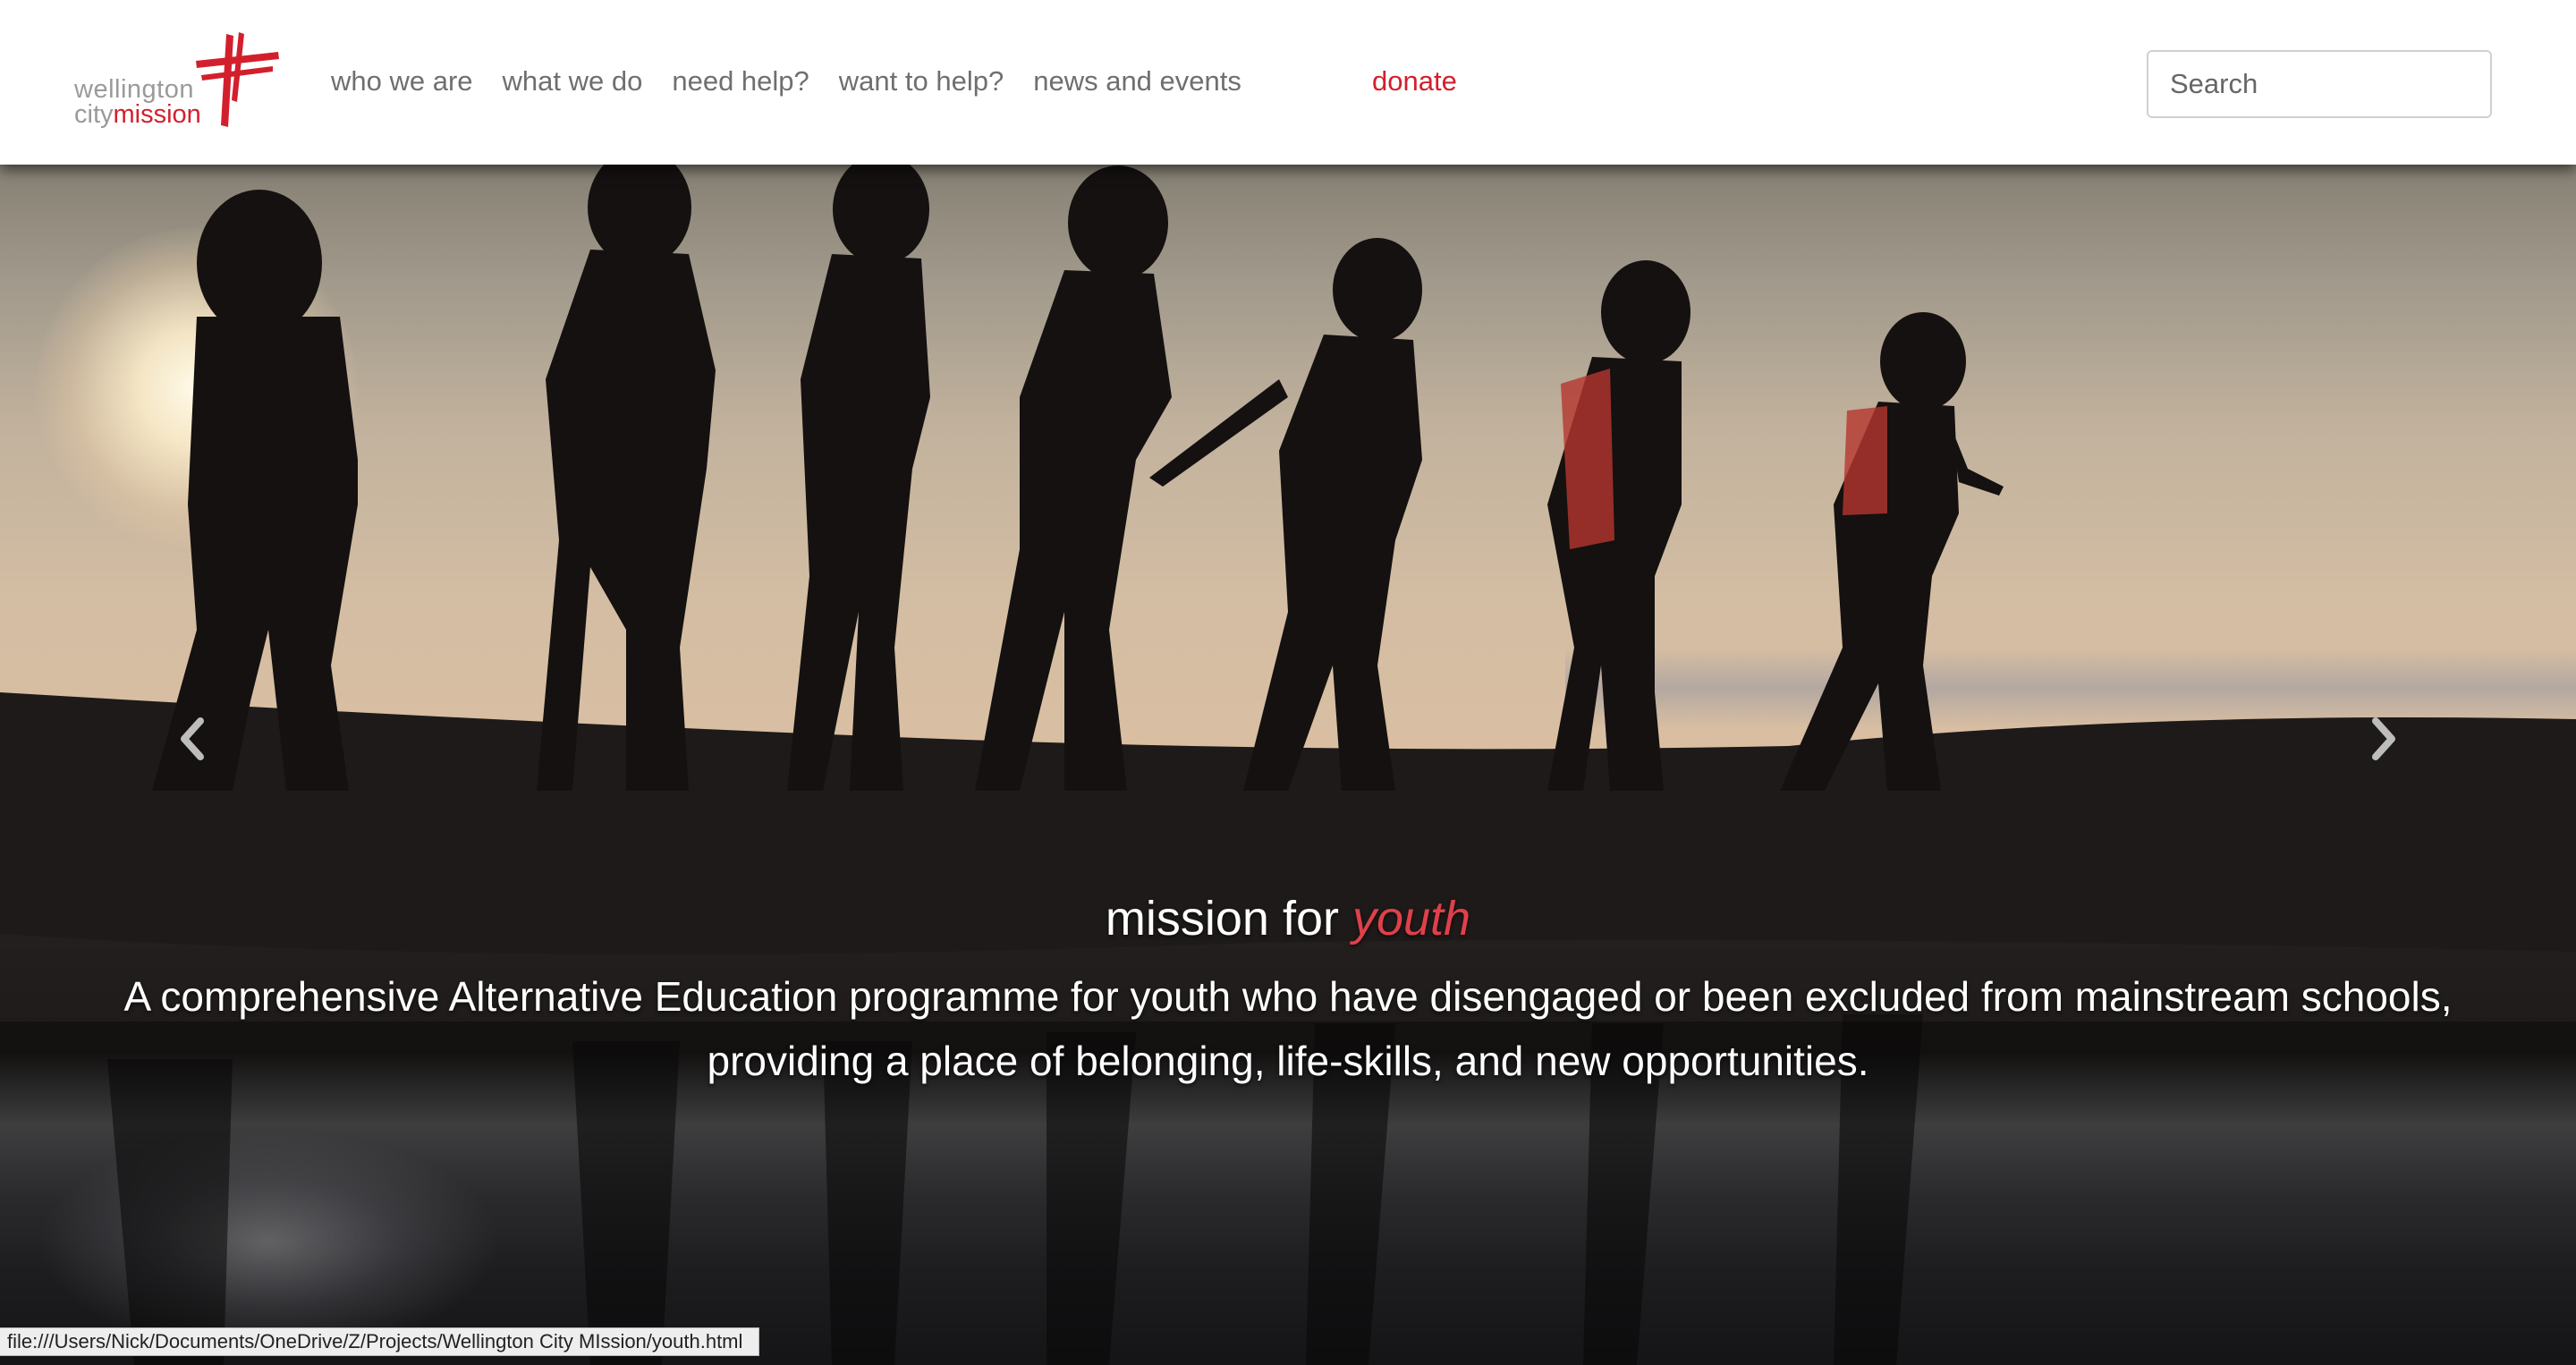 The image size is (2576, 1365). I want to click on wellington-city-mission-logo: wellington citymission, so click(179, 81).